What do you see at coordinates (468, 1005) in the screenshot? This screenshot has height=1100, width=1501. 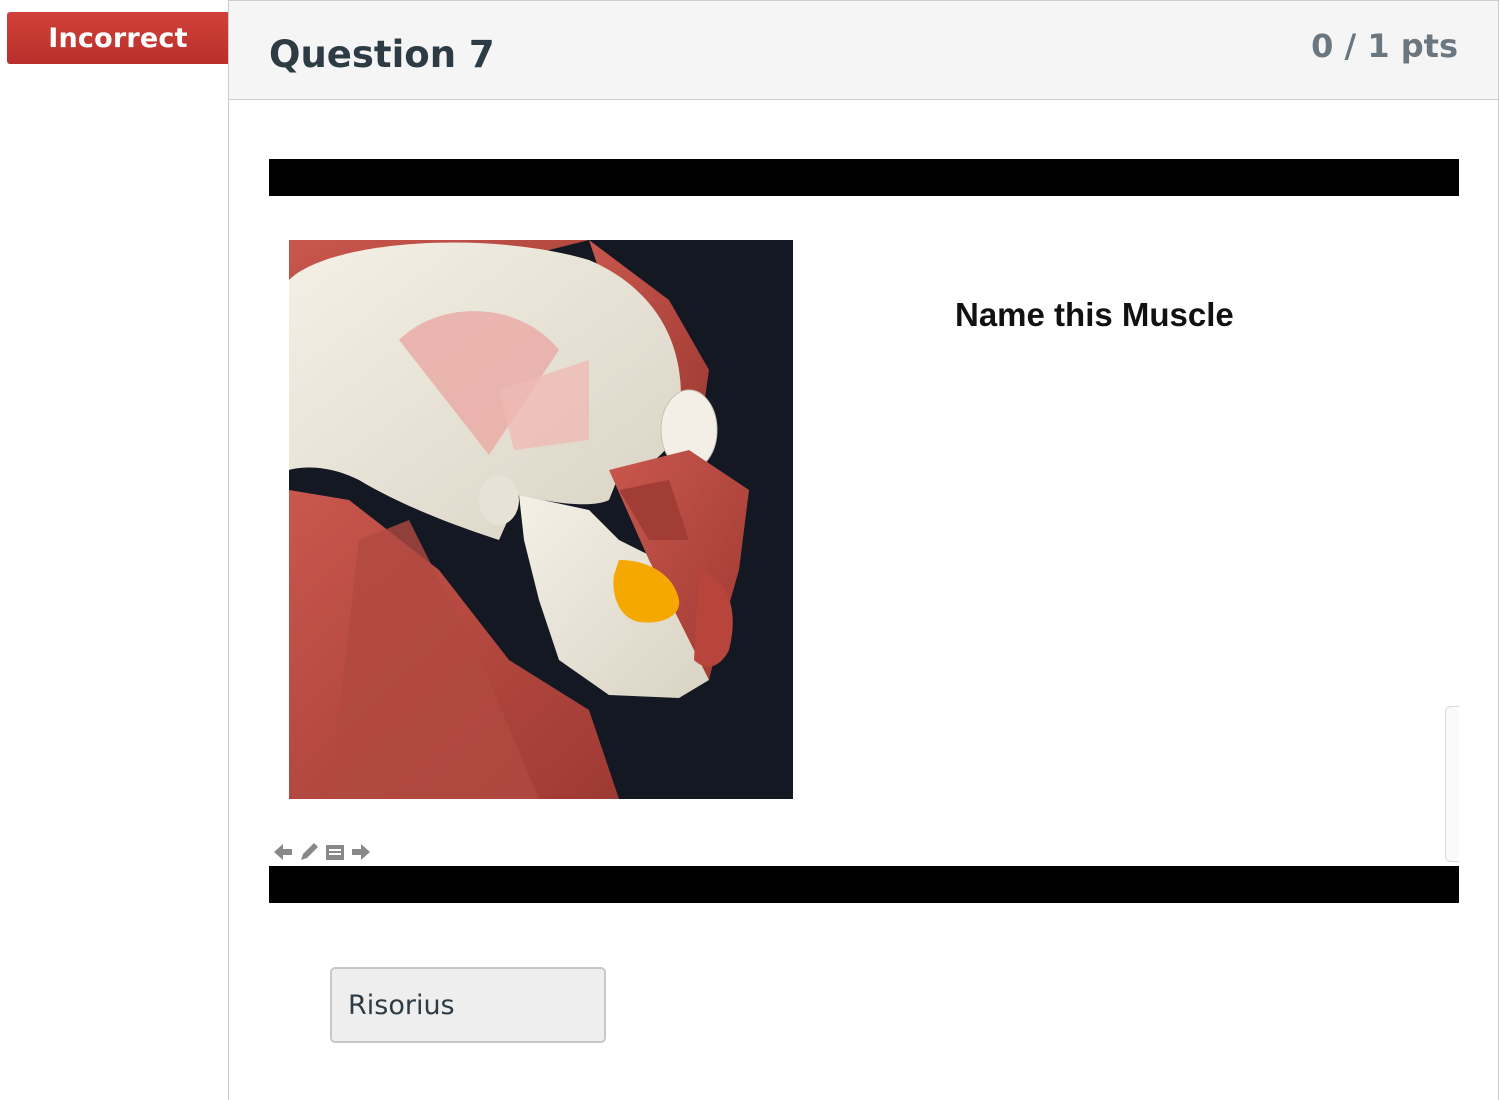 I see `answer-value: Risorius` at bounding box center [468, 1005].